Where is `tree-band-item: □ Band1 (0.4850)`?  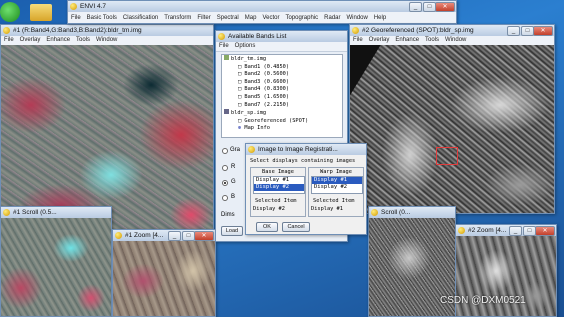 tree-band-item: □ Band1 (0.4850) is located at coordinates (283, 68).